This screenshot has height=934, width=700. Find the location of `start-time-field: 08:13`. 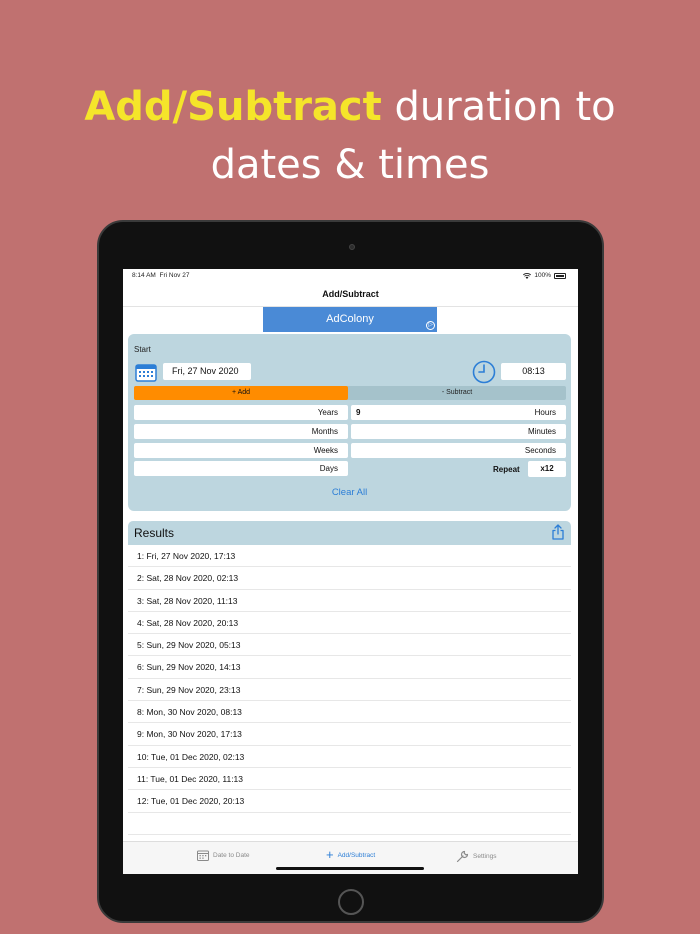

start-time-field: 08:13 is located at coordinates (533, 371).